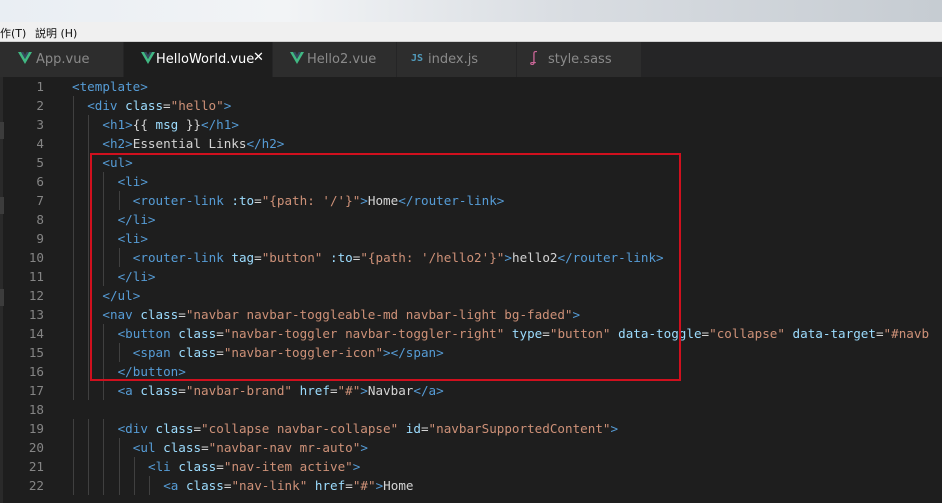  I want to click on tab-index-js: JS index.js, so click(457, 59).